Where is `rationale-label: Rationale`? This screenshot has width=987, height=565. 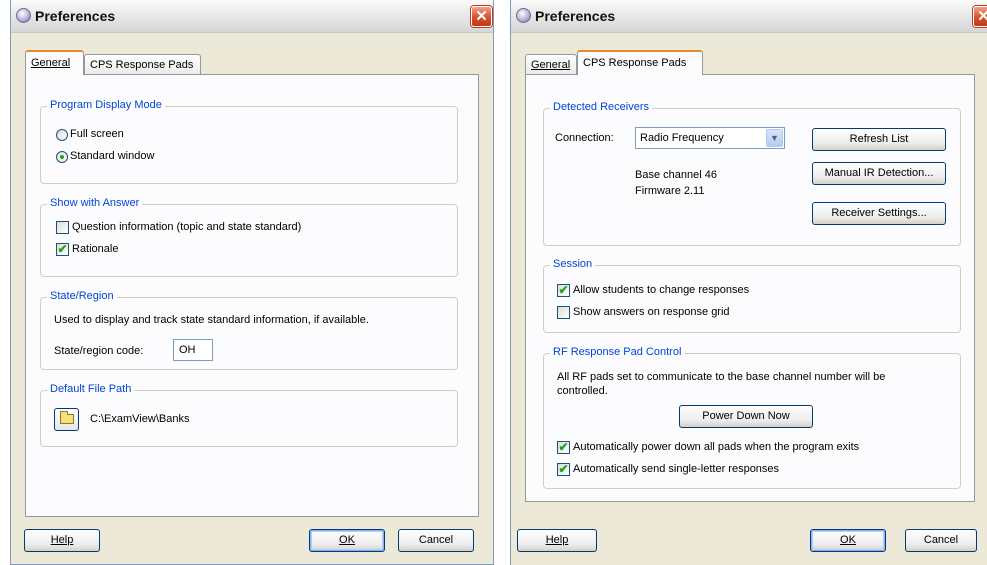 rationale-label: Rationale is located at coordinates (95, 249).